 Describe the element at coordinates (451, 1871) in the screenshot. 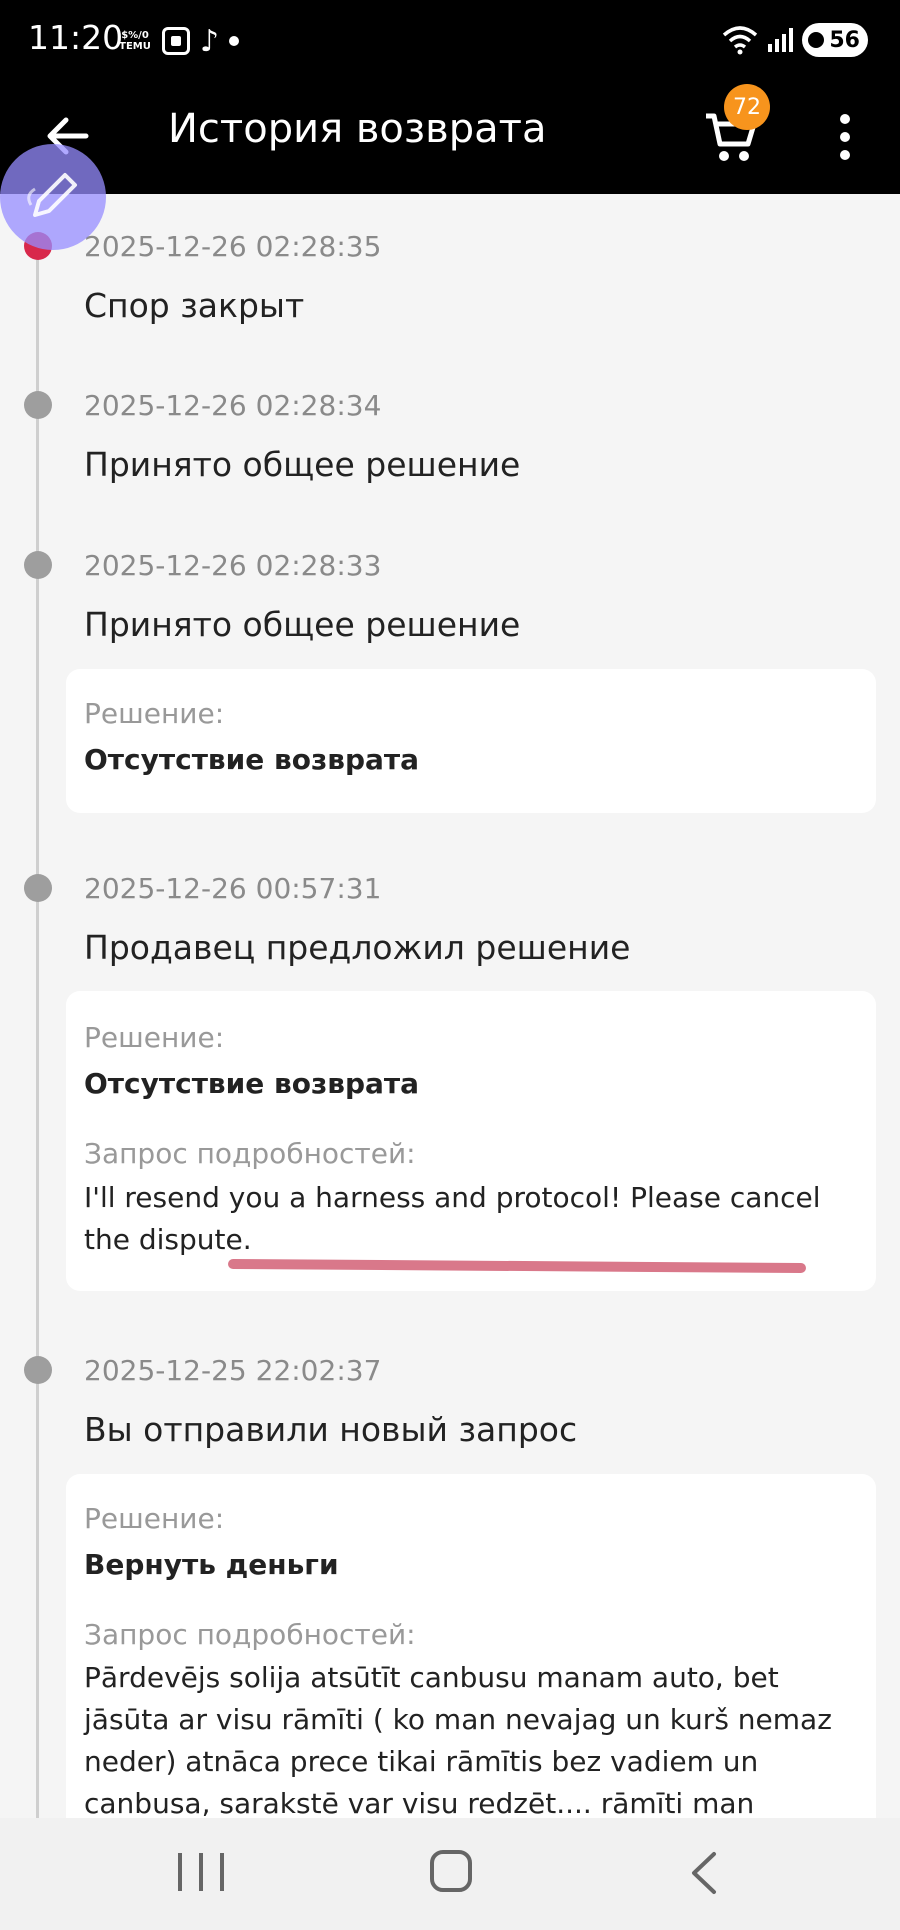

I see `home-button` at that location.